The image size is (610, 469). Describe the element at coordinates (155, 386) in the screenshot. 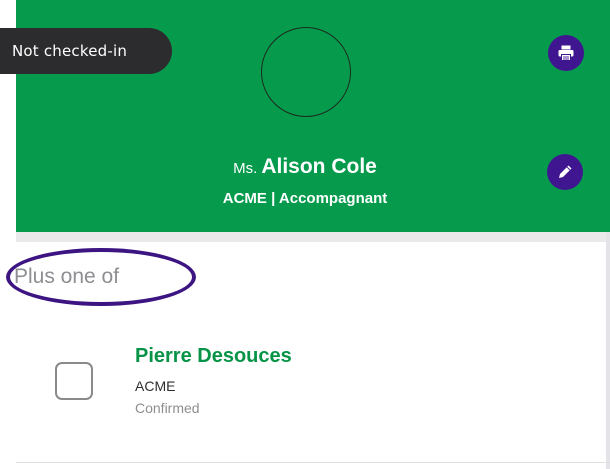

I see `guest-company: ACME` at that location.